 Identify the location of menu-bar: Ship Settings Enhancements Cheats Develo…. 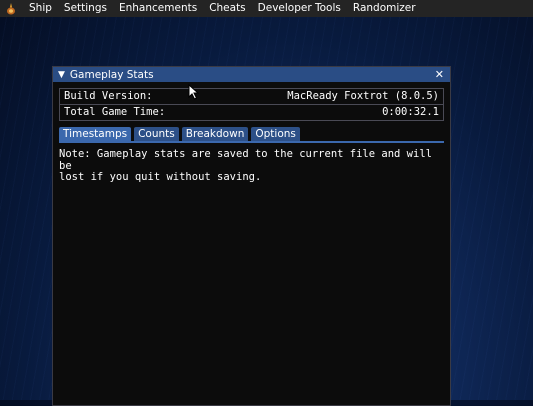
(266, 8).